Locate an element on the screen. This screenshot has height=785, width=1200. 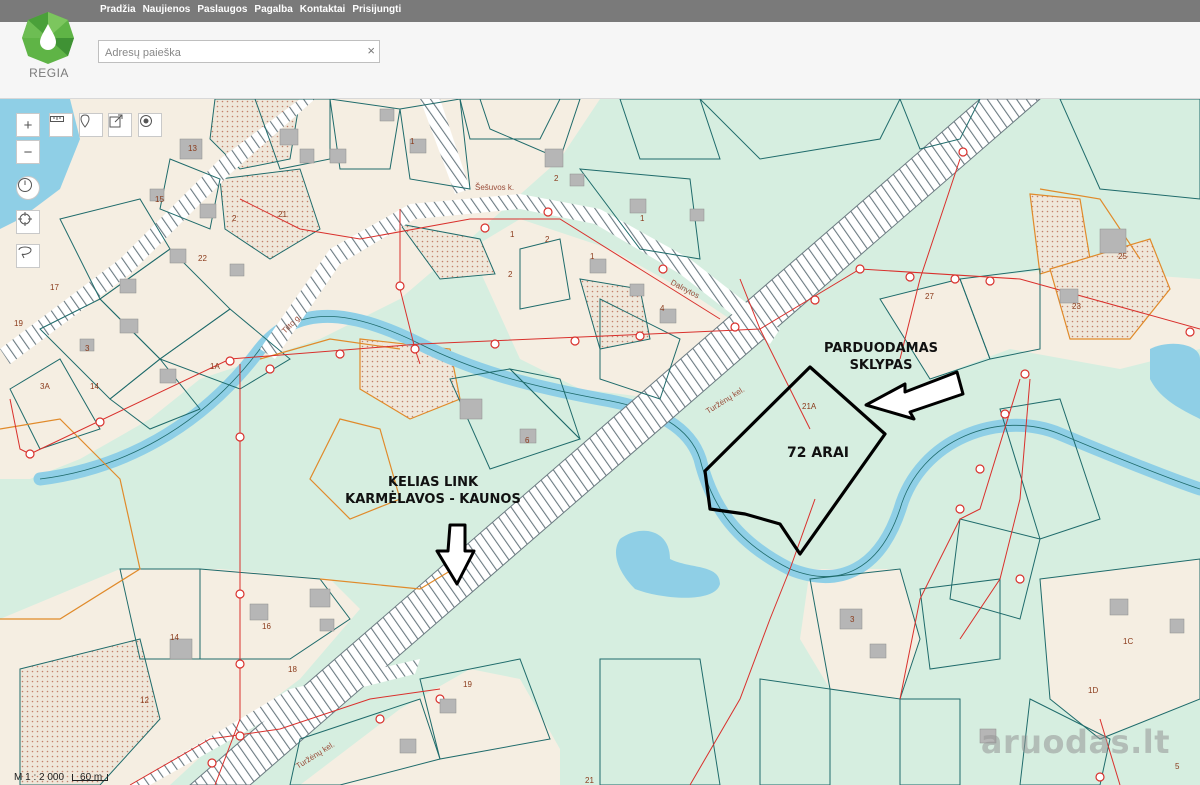
road-annotation: KELIAS LINK KARMĖLAVOS - KAUNOS is located at coordinates (433, 491).